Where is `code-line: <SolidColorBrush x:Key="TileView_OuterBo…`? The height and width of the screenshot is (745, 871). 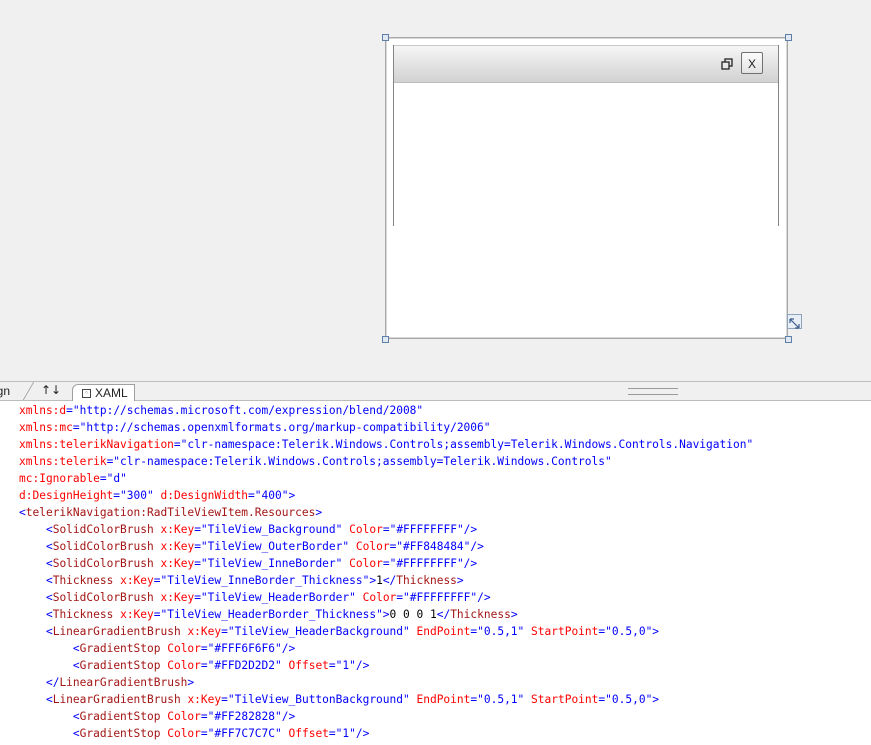 code-line: <SolidColorBrush x:Key="TileView_OuterBo… is located at coordinates (251, 546).